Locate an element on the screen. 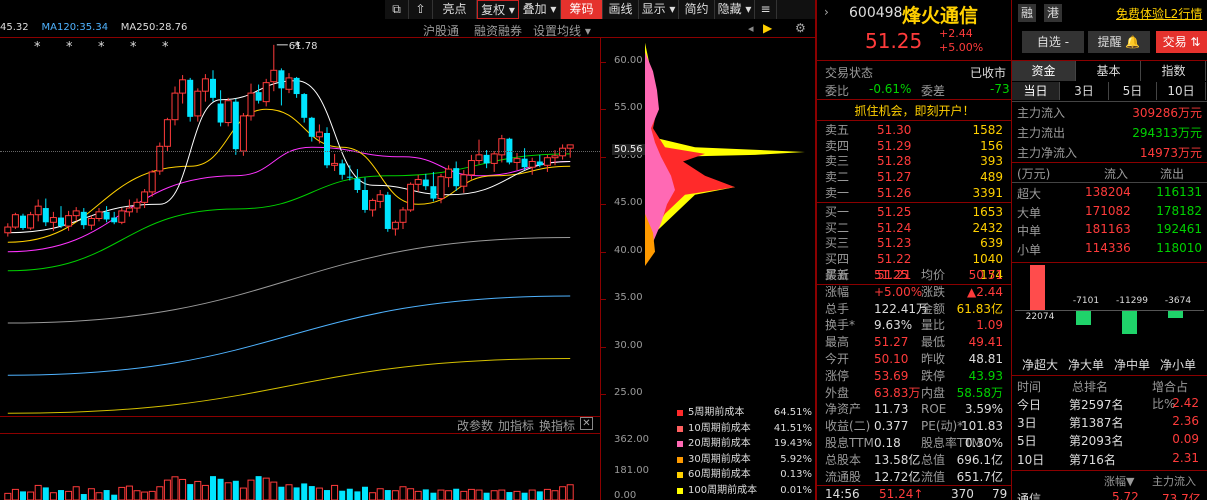 The width and height of the screenshot is (1207, 500). stat-value-2: 61.83亿 is located at coordinates (979, 308).